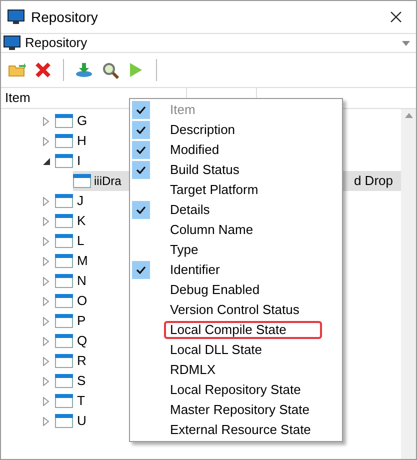 The image size is (417, 460). I want to click on search-icon, so click(110, 70).